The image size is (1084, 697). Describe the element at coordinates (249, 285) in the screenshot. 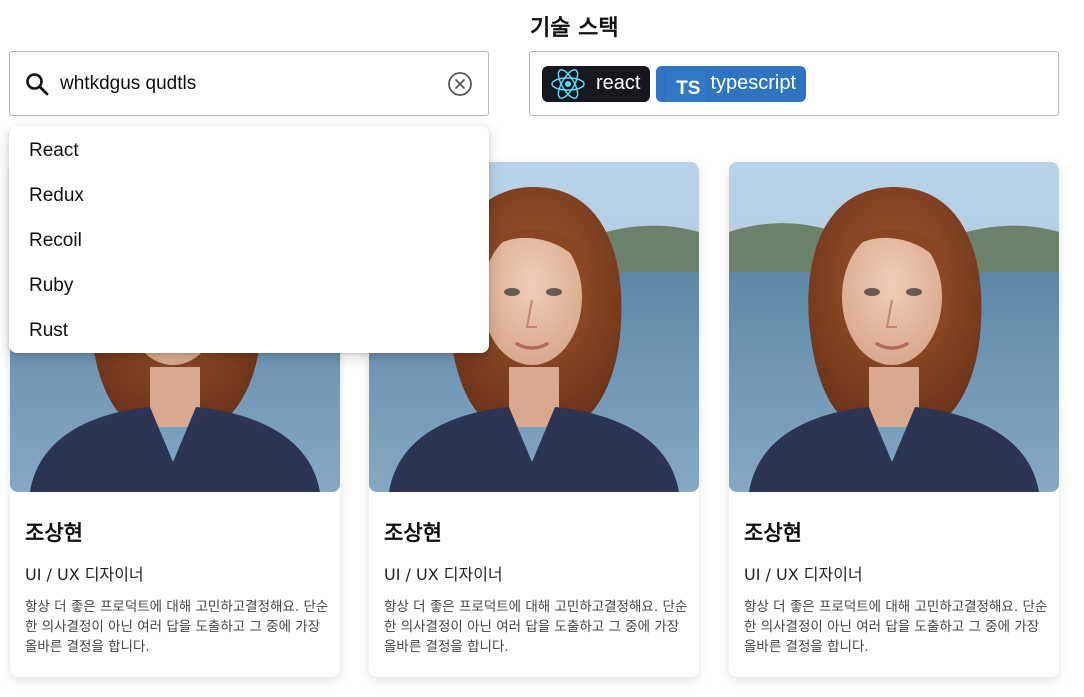

I see `dropdown-option: Ruby` at that location.